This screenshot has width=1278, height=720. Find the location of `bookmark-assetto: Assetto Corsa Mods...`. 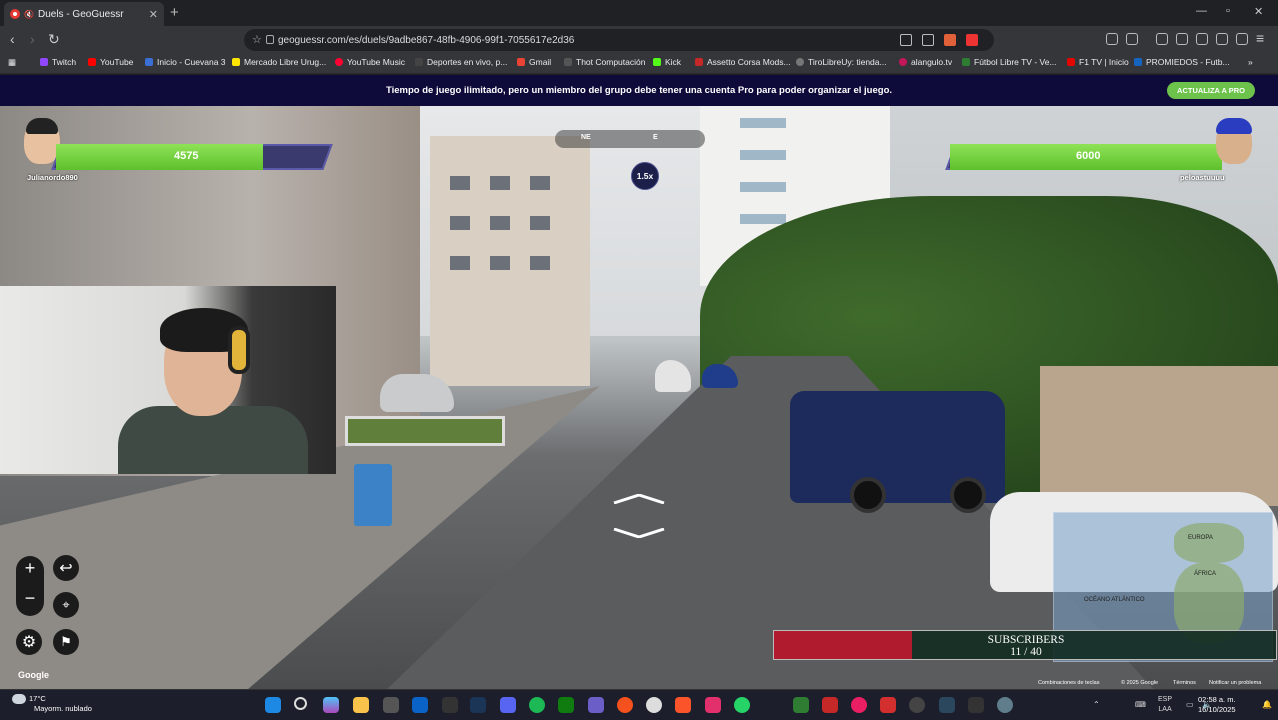

bookmark-assetto: Assetto Corsa Mods... is located at coordinates (743, 62).